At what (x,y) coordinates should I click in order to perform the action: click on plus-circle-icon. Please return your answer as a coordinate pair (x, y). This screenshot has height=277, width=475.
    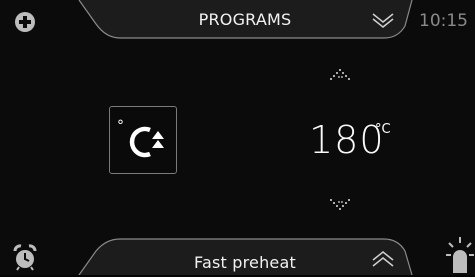
    Looking at the image, I should click on (25, 22).